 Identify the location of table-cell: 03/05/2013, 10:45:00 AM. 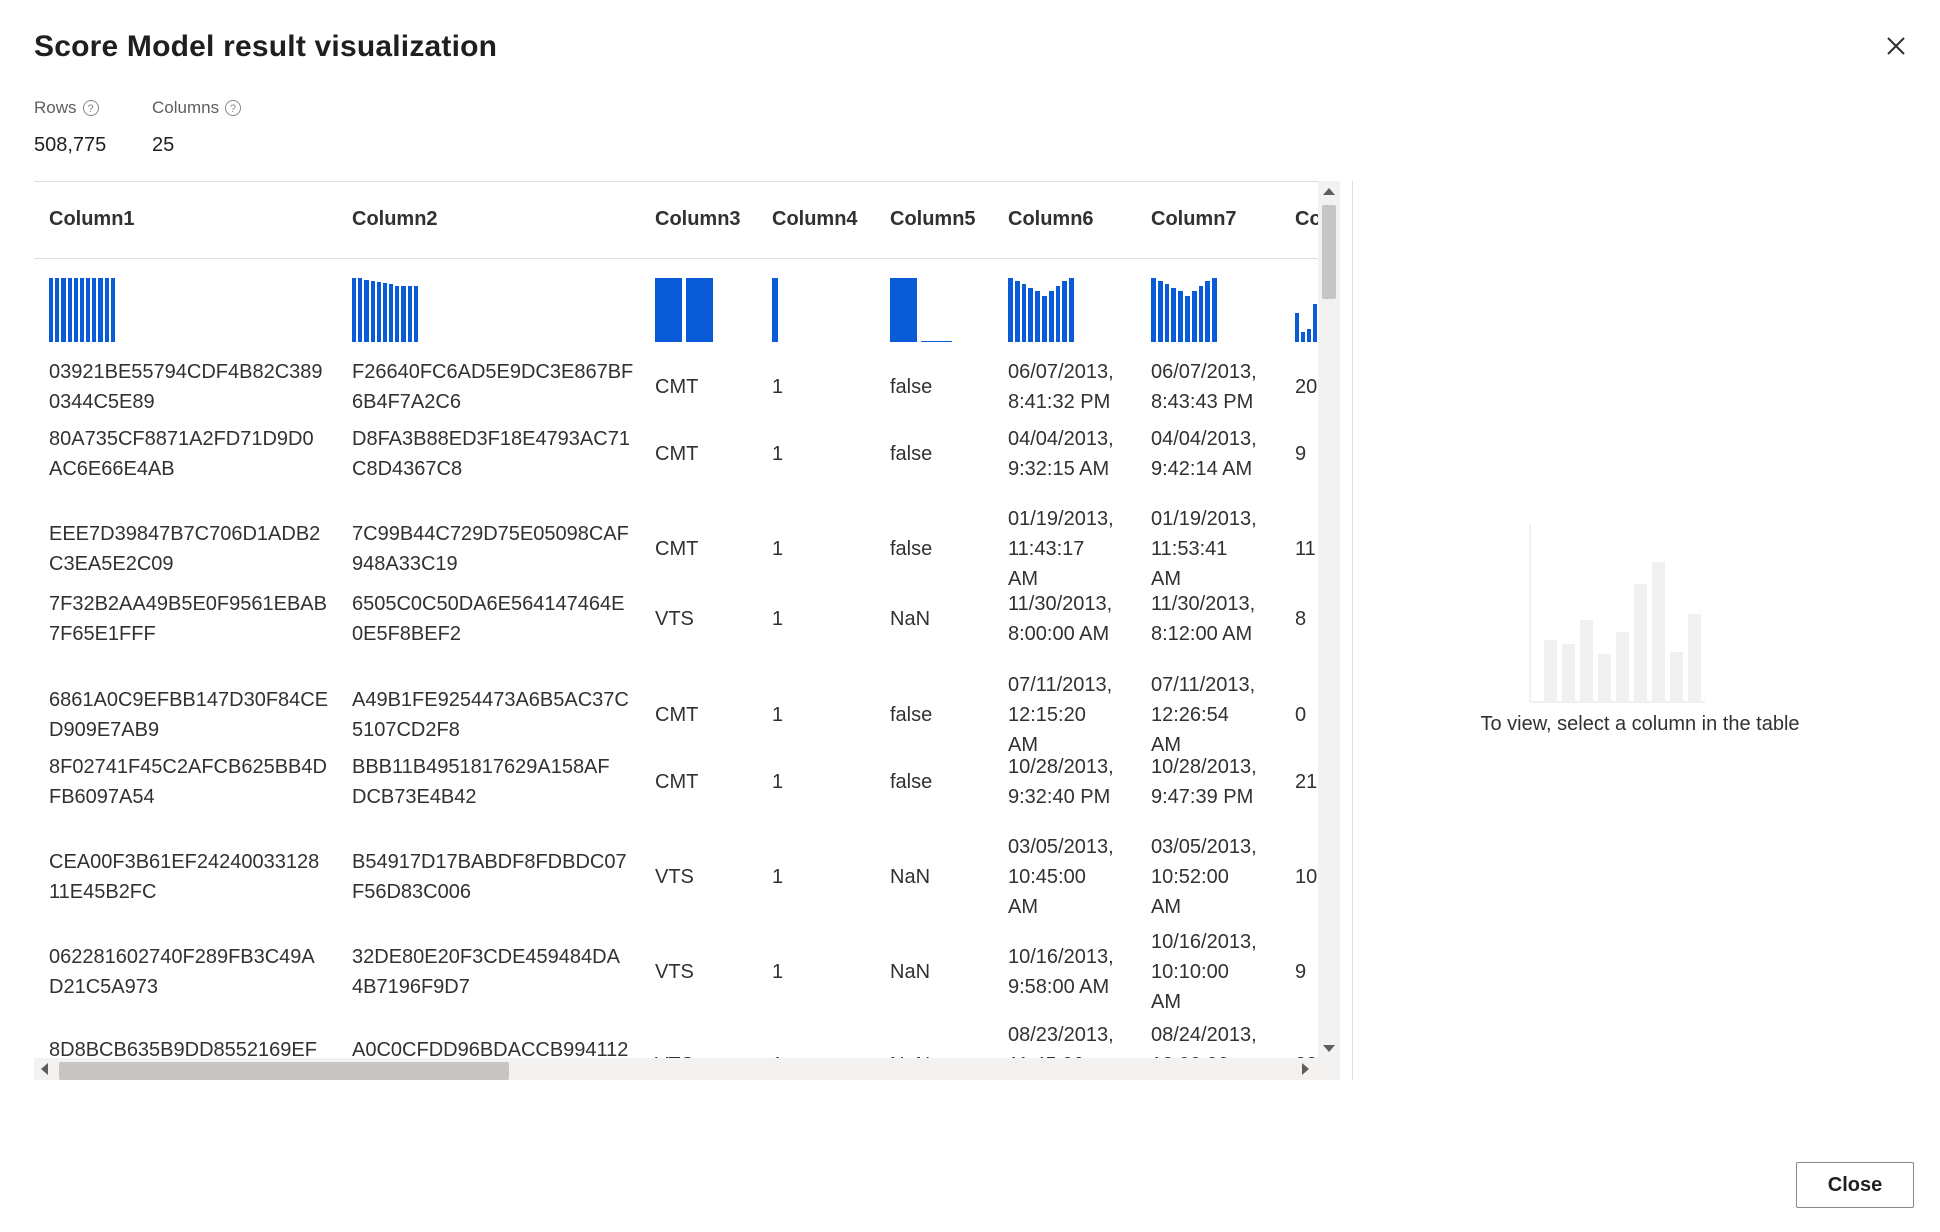
(1061, 877).